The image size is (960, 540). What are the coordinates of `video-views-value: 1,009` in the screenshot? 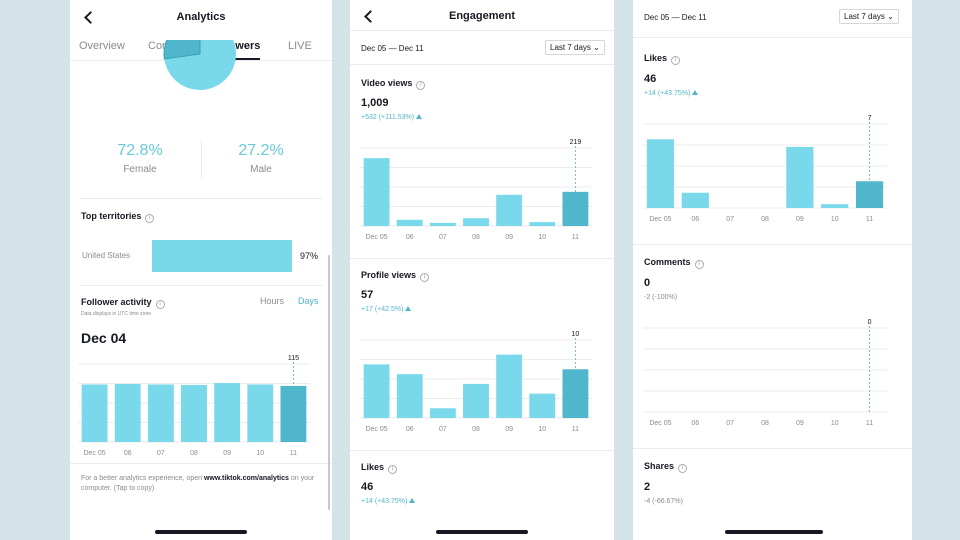 It's located at (375, 103).